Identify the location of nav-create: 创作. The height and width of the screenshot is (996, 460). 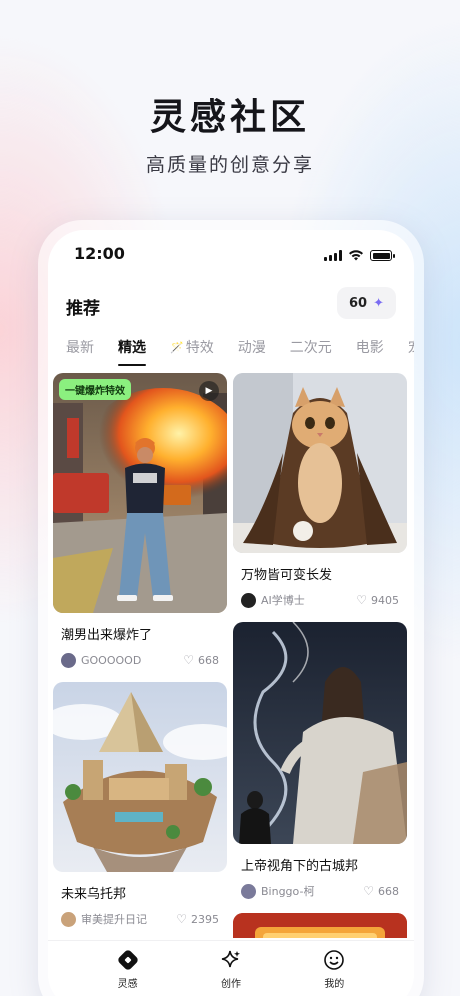
(231, 968).